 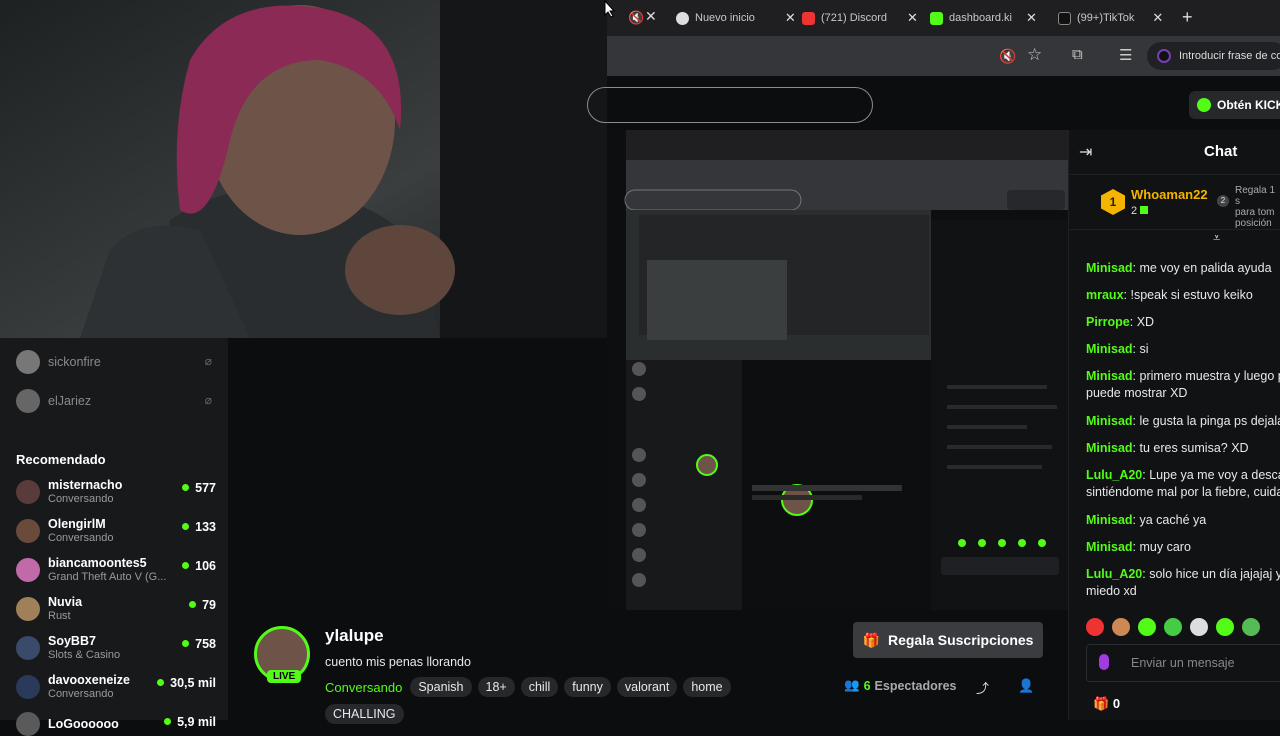 What do you see at coordinates (647, 687) in the screenshot?
I see `tag: valorant` at bounding box center [647, 687].